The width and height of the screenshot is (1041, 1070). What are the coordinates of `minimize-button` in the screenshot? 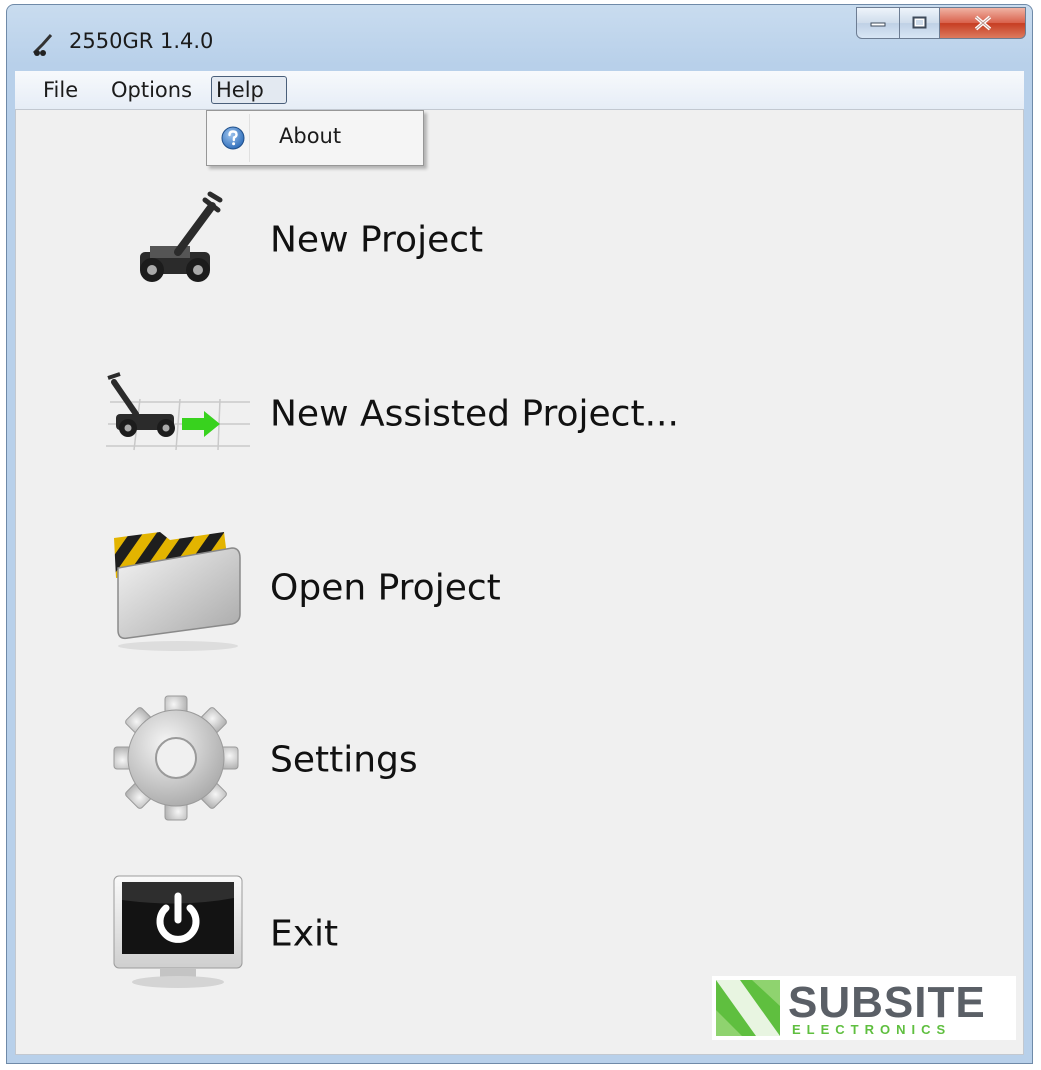 It's located at (878, 23).